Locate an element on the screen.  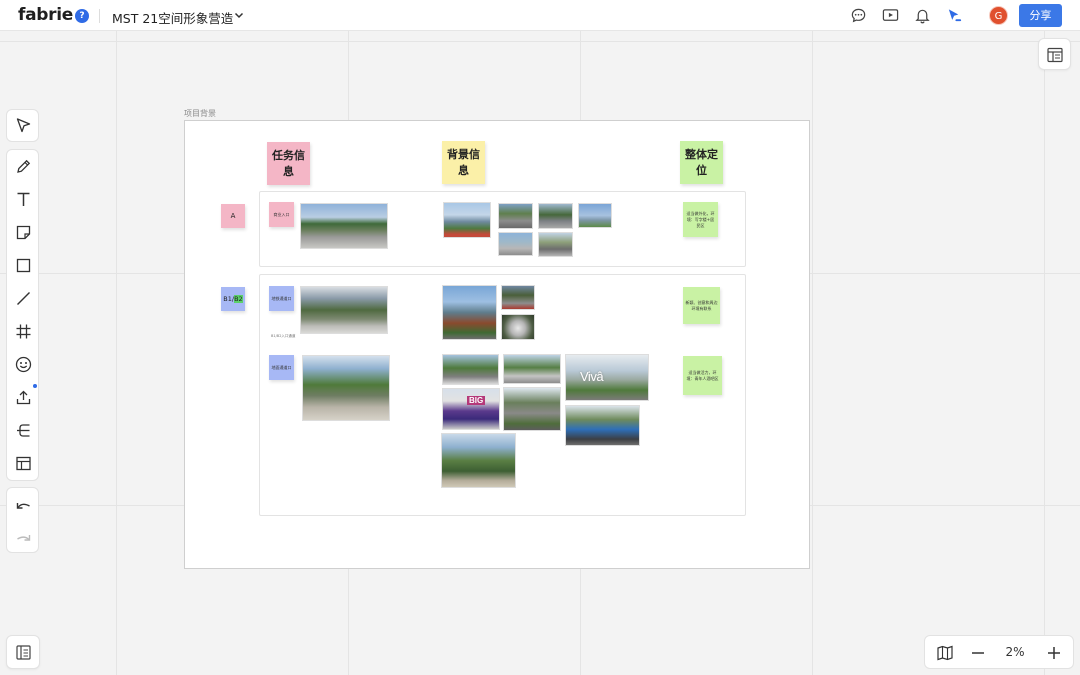
layout-icon is located at coordinates (1055, 55).